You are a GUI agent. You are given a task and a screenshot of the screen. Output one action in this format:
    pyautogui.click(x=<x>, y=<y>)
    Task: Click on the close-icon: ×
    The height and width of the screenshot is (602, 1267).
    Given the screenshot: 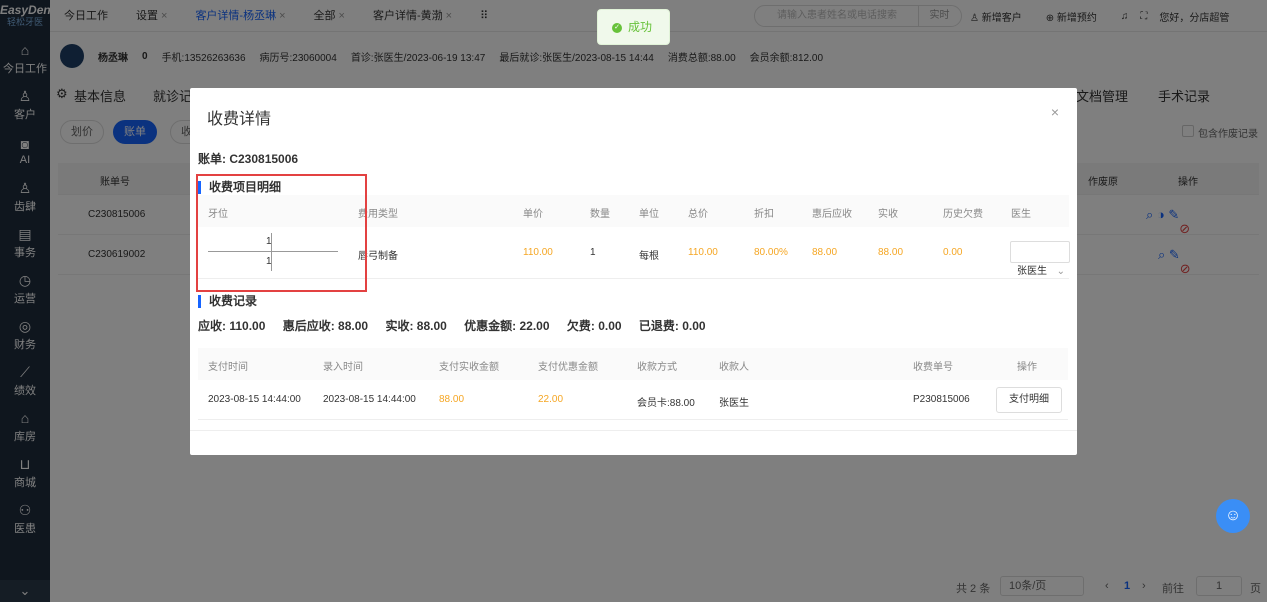 What is the action you would take?
    pyautogui.click(x=1055, y=112)
    